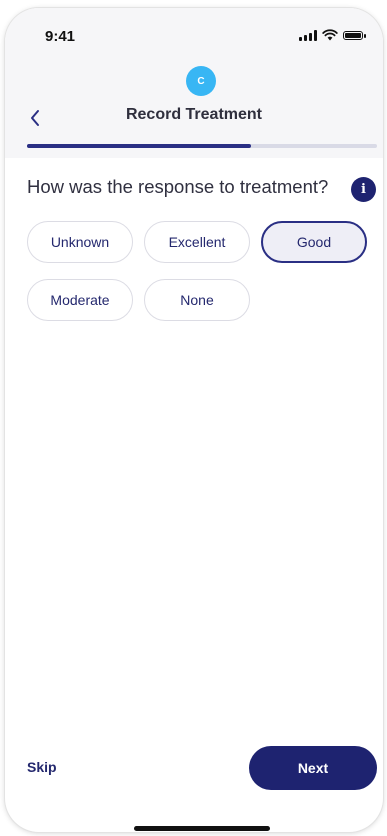  What do you see at coordinates (363, 189) in the screenshot?
I see `info-button: i` at bounding box center [363, 189].